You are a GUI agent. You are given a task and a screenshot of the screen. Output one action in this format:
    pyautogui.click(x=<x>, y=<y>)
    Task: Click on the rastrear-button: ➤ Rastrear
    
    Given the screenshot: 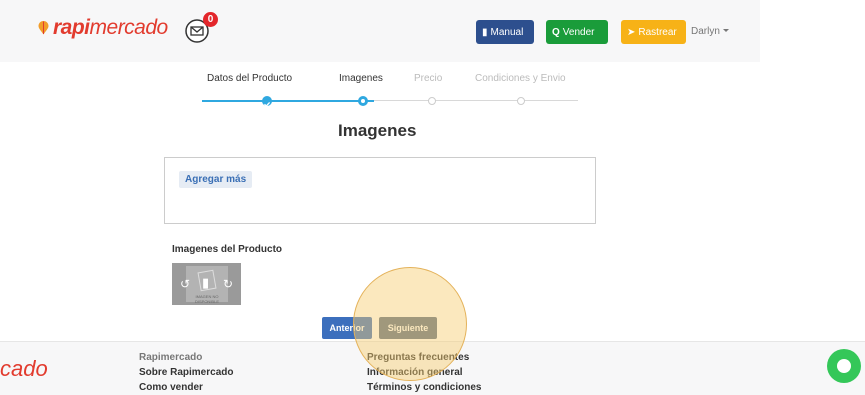 What is the action you would take?
    pyautogui.click(x=653, y=32)
    